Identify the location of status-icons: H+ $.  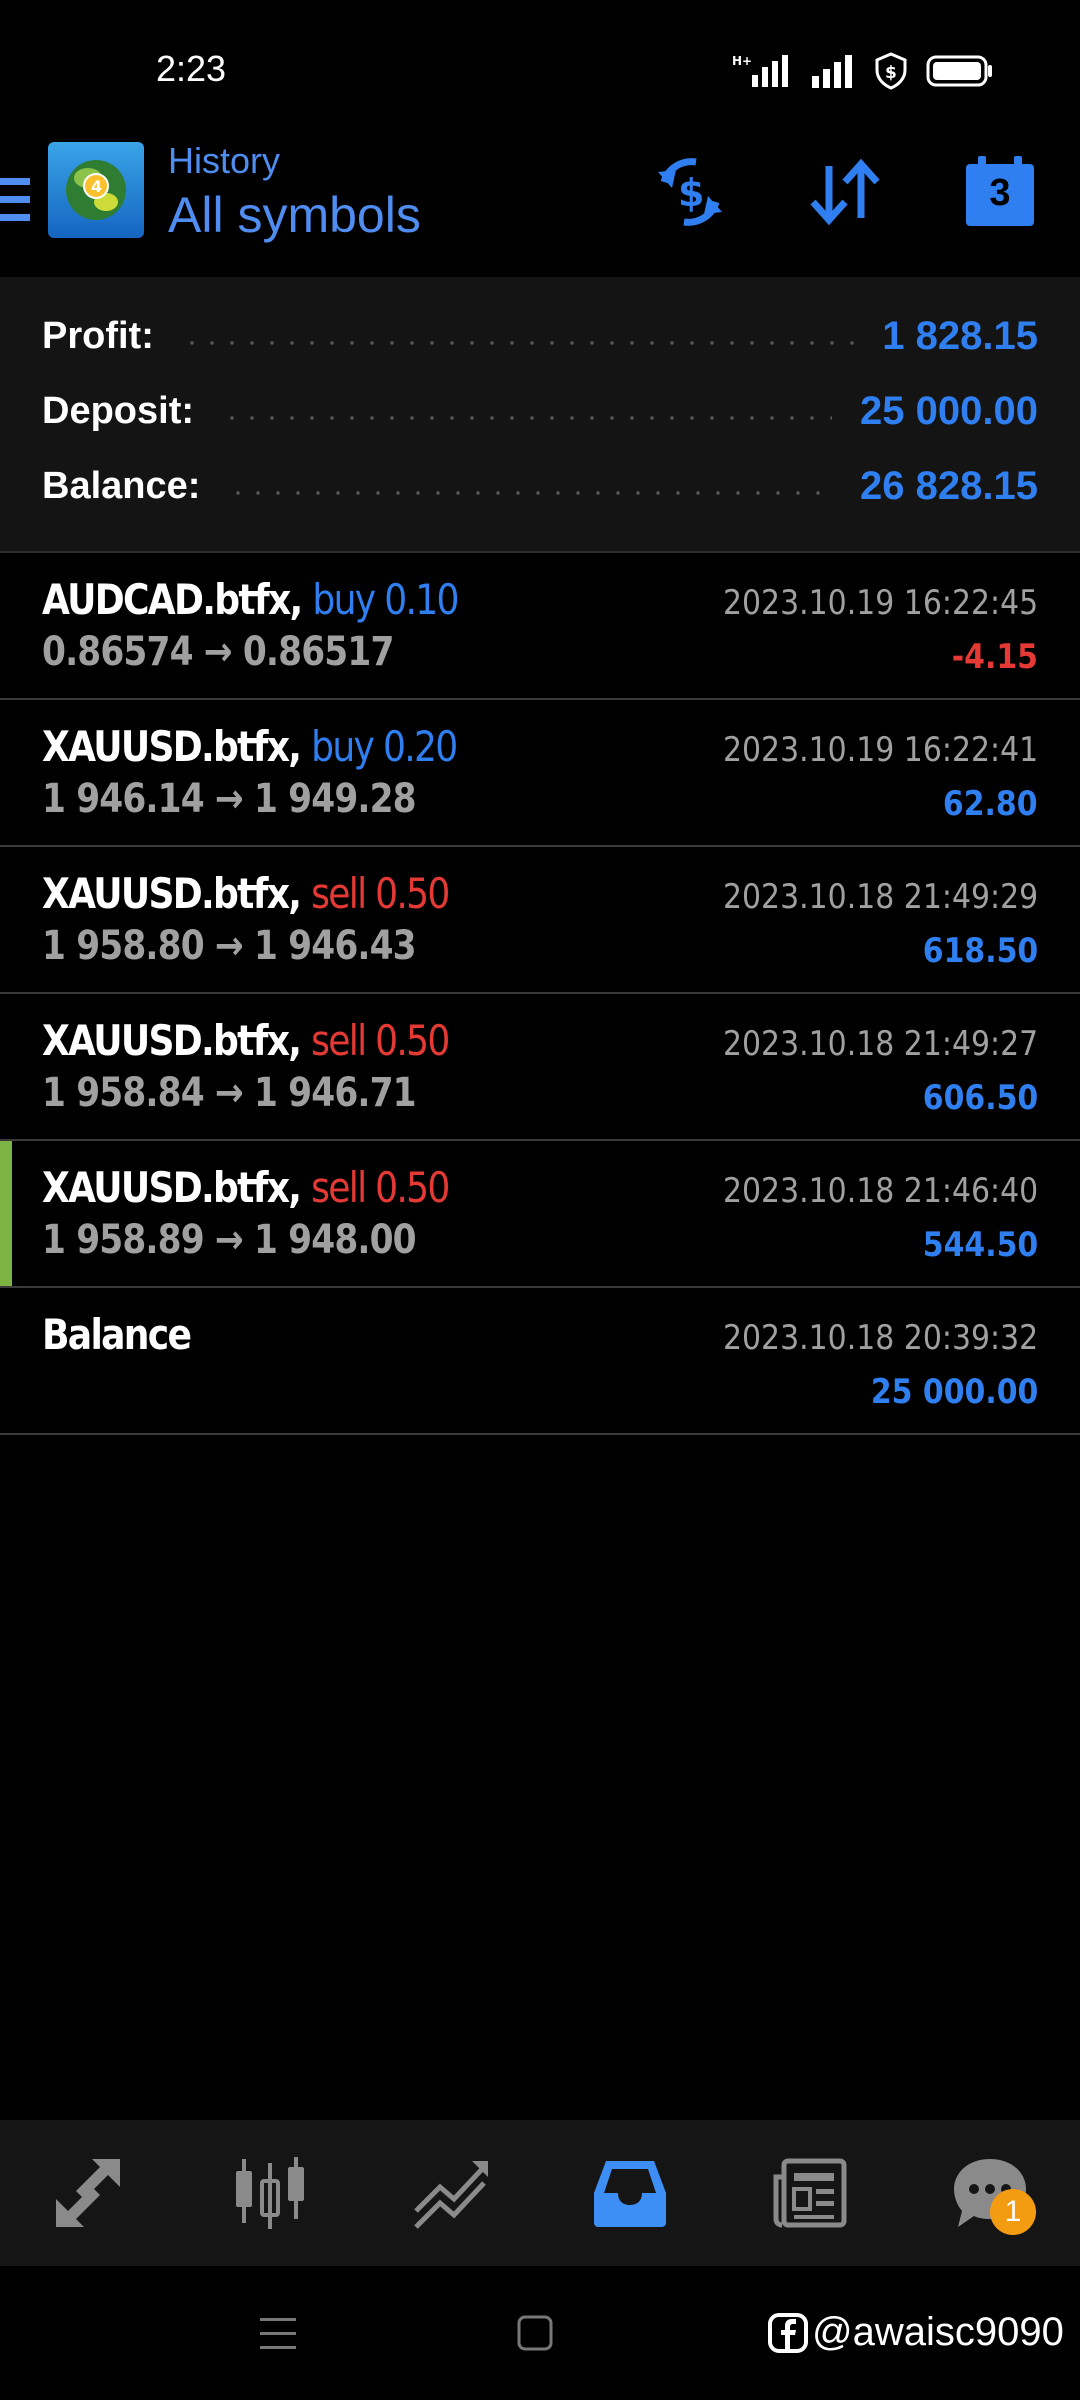
(863, 71).